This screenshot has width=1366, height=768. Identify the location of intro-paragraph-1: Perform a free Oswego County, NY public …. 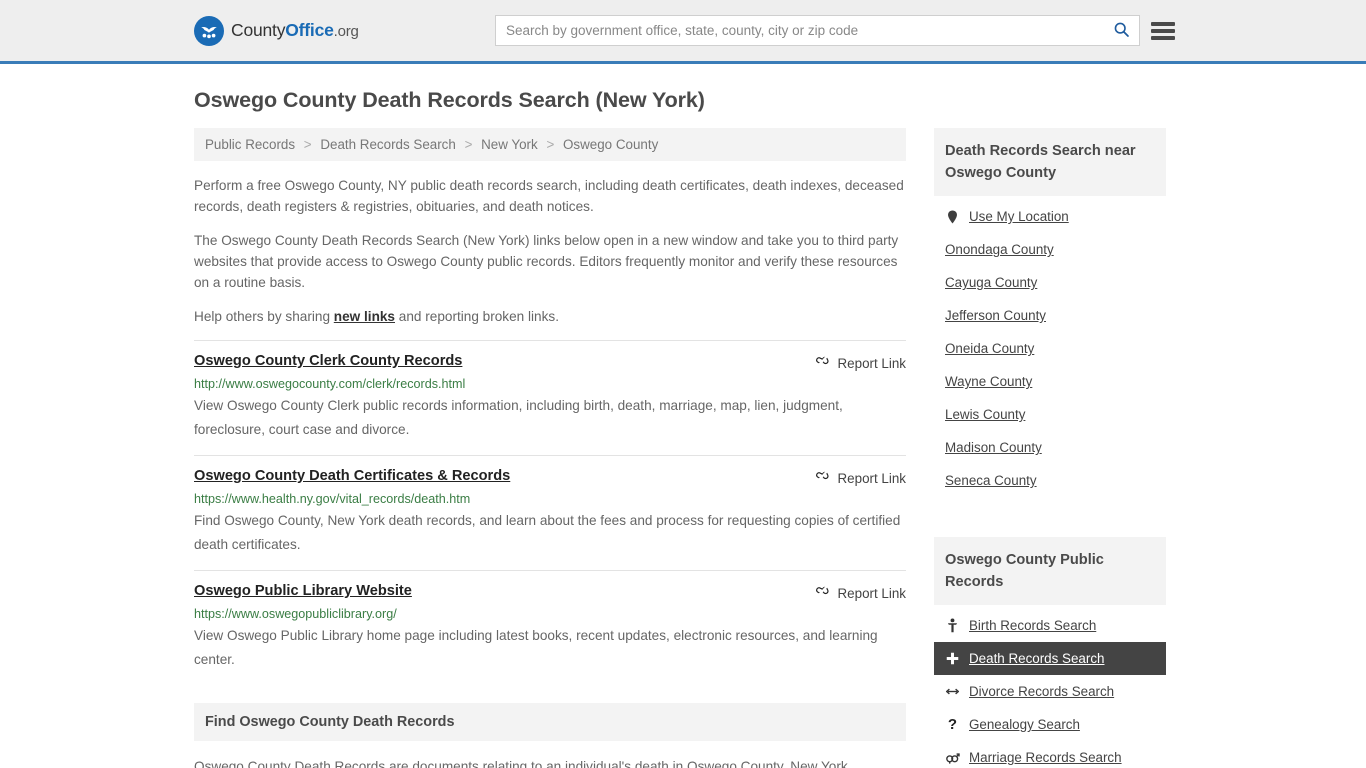
(549, 196).